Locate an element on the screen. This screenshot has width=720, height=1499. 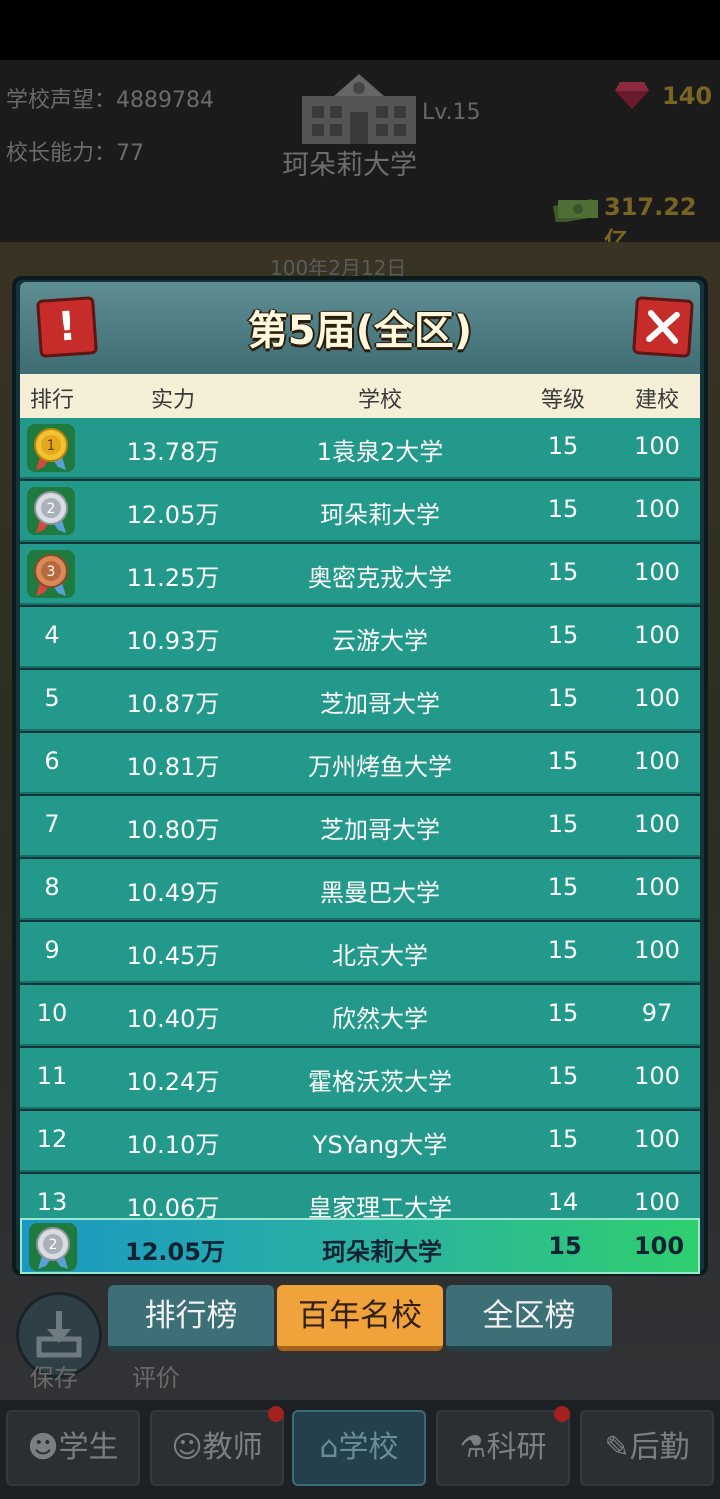
school-name: 霍格沃茨大学 is located at coordinates (380, 1082).